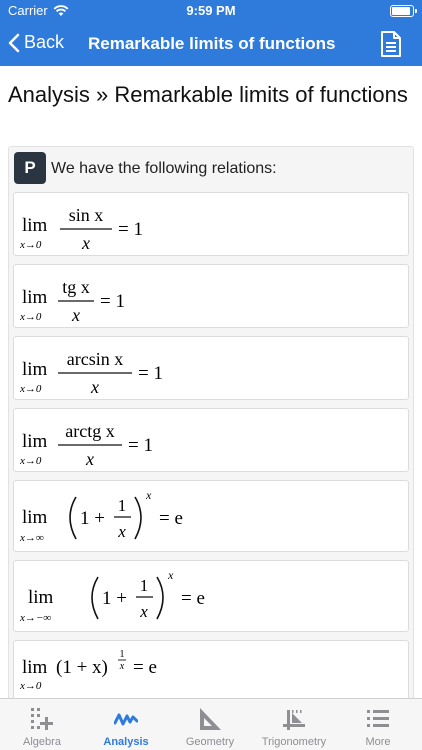  Describe the element at coordinates (95, 359) in the screenshot. I see `fraction-numerator: arcsin x` at that location.